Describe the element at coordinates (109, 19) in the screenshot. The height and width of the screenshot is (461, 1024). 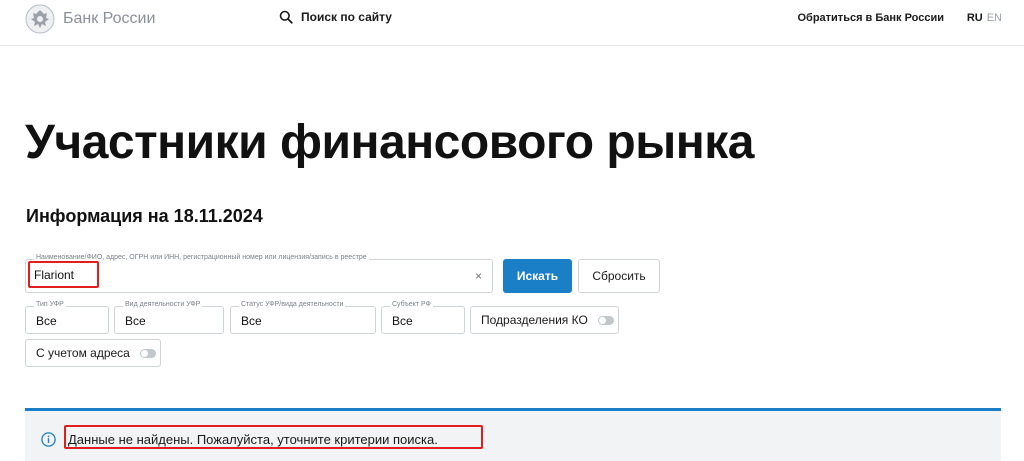
I see `logo-text: Банк России` at that location.